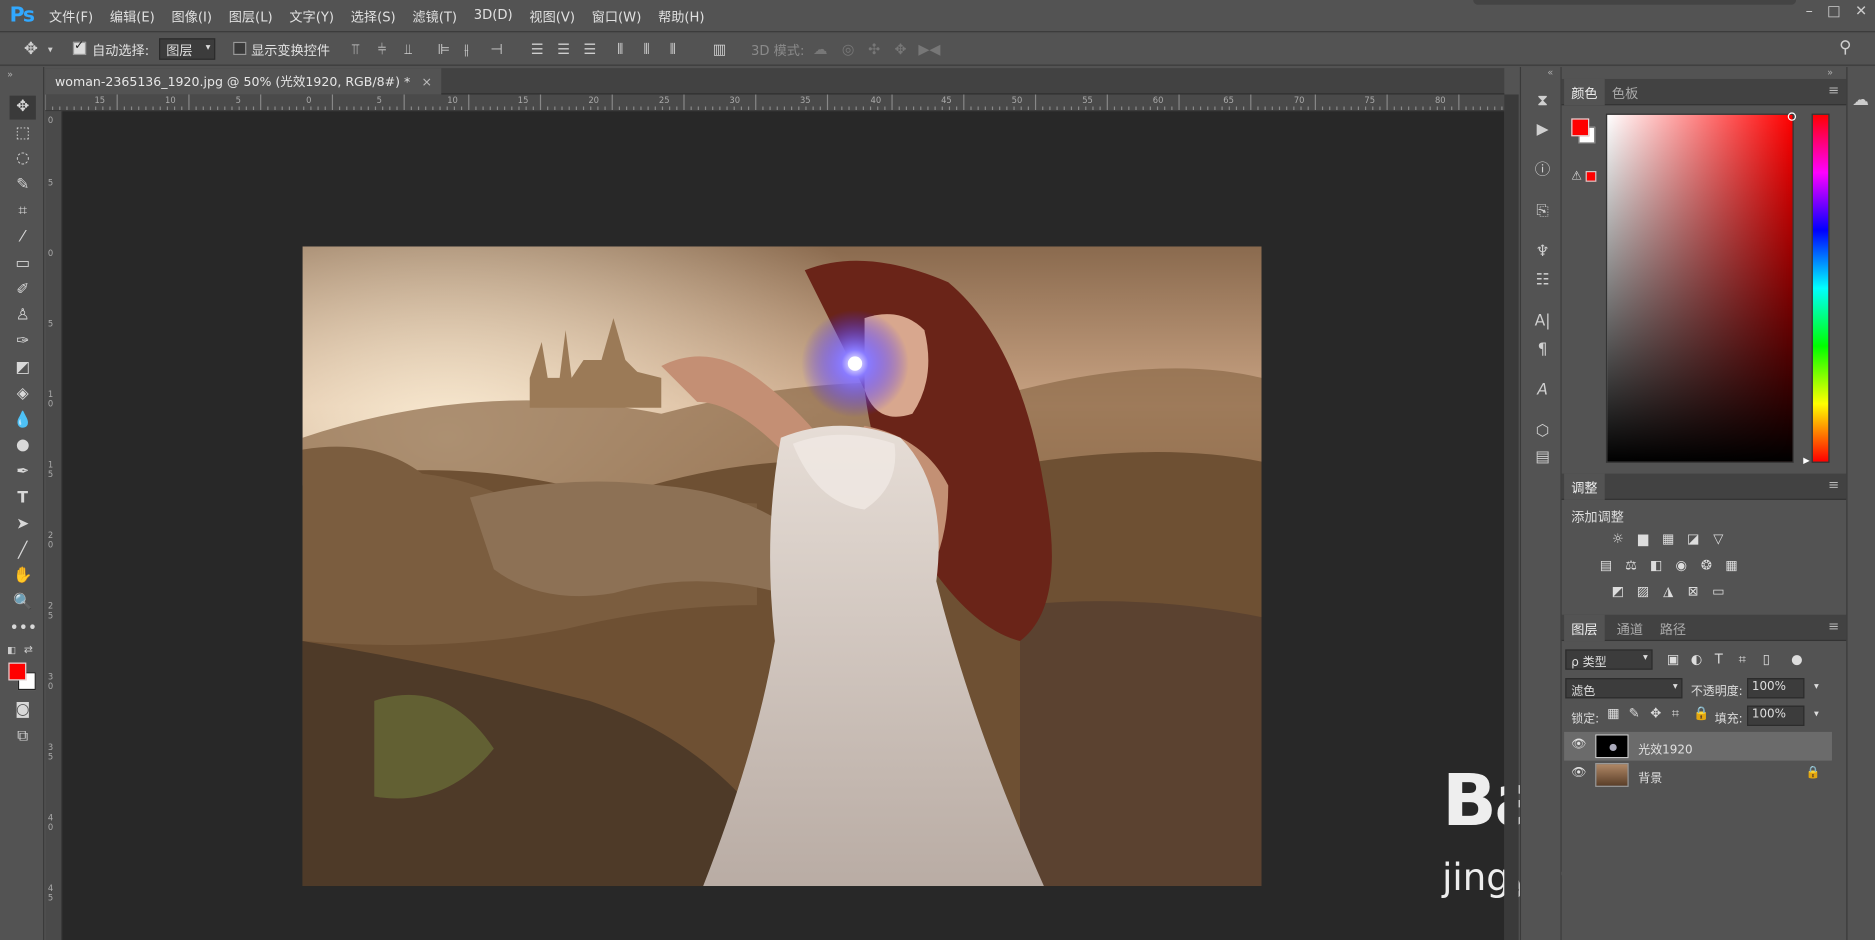 The image size is (1875, 940). Describe the element at coordinates (23, 159) in the screenshot. I see `lasso-tool-icon: ◌` at that location.